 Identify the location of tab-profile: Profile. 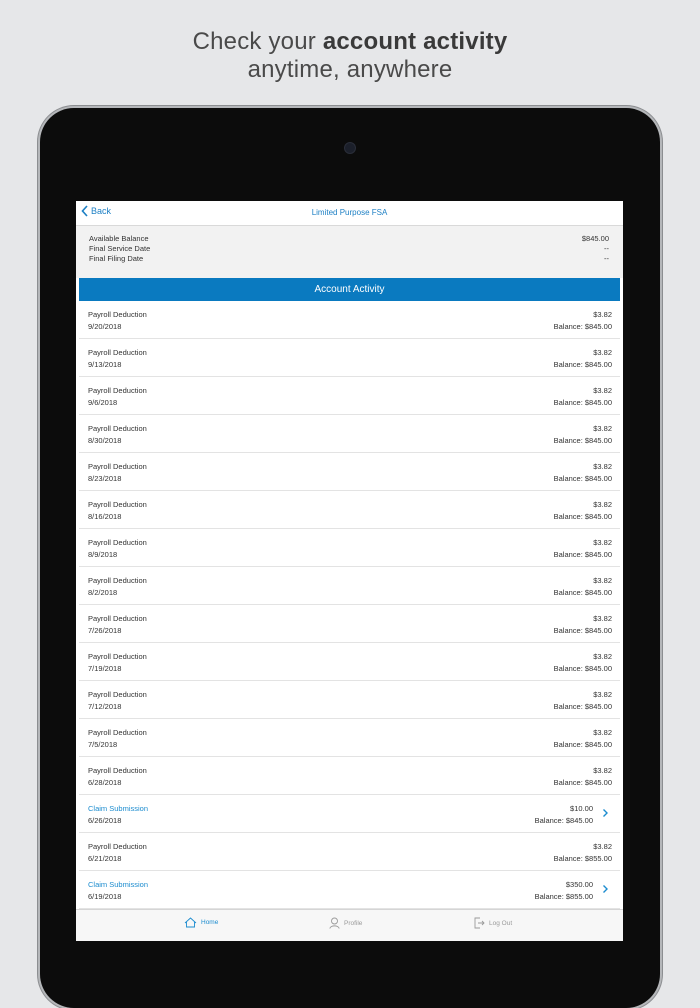
(345, 923).